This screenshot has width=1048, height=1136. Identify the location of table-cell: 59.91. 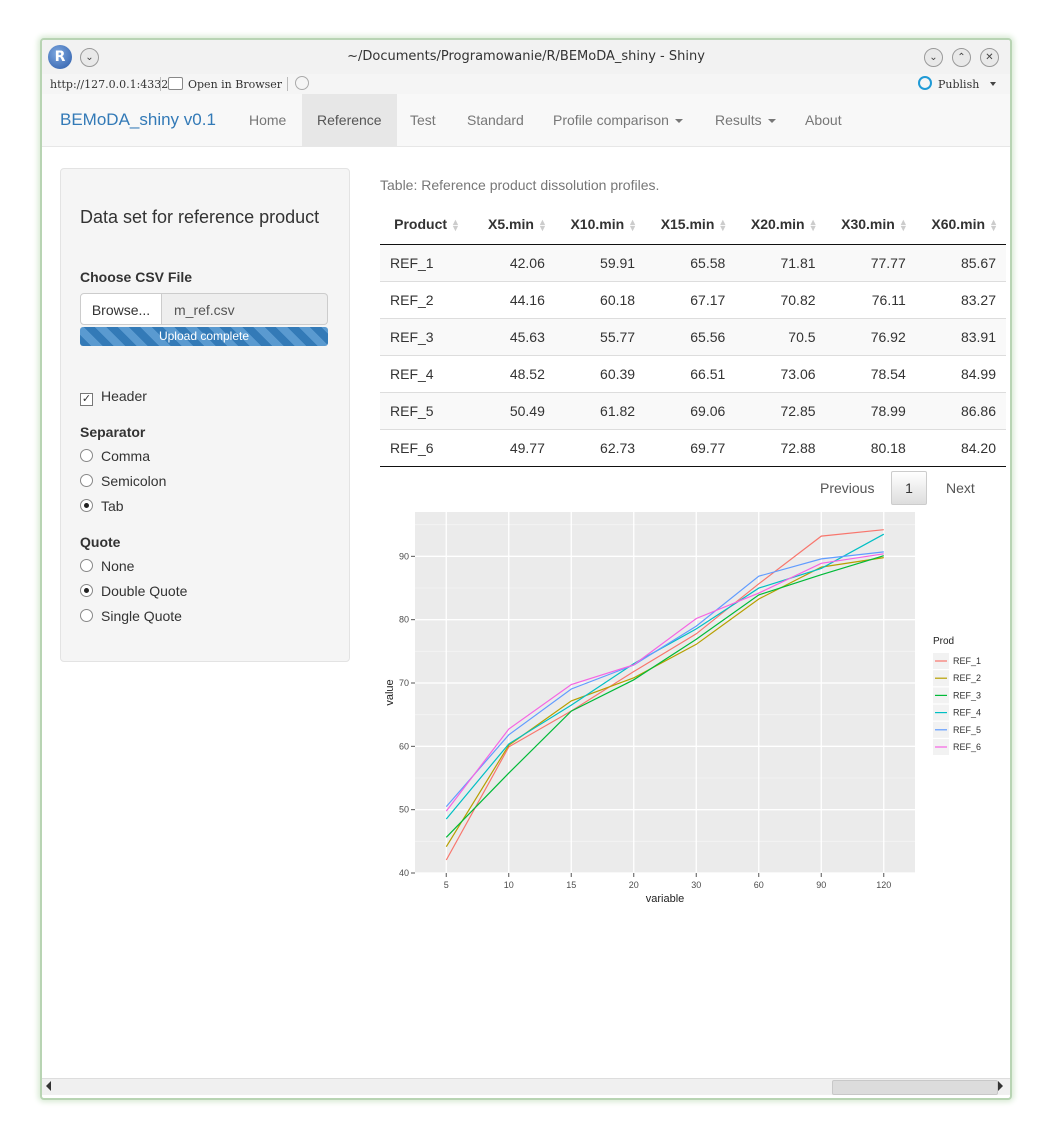
(600, 263).